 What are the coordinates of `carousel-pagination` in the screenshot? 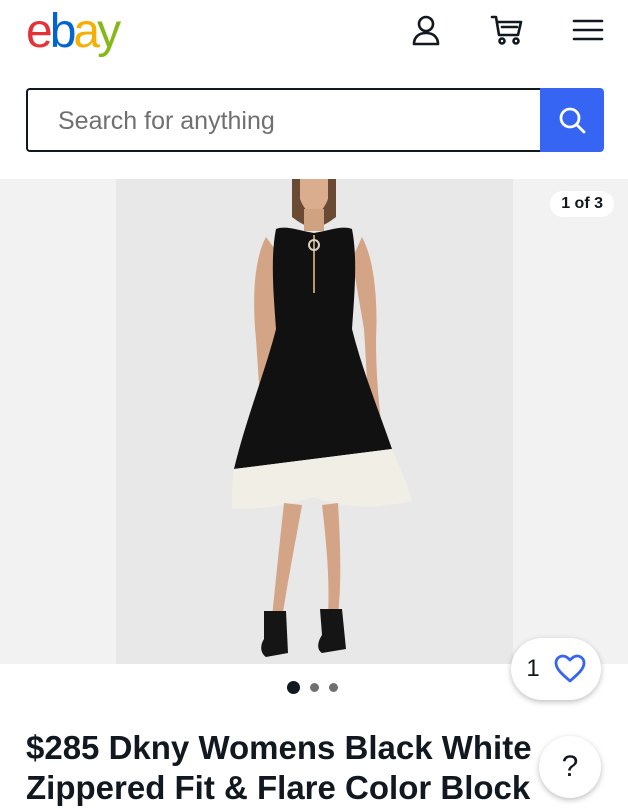 It's located at (312, 687).